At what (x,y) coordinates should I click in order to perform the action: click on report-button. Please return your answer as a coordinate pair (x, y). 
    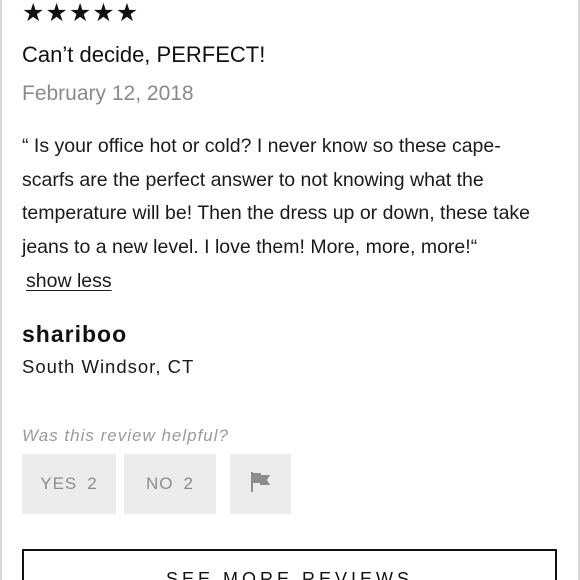
    Looking at the image, I should click on (260, 484).